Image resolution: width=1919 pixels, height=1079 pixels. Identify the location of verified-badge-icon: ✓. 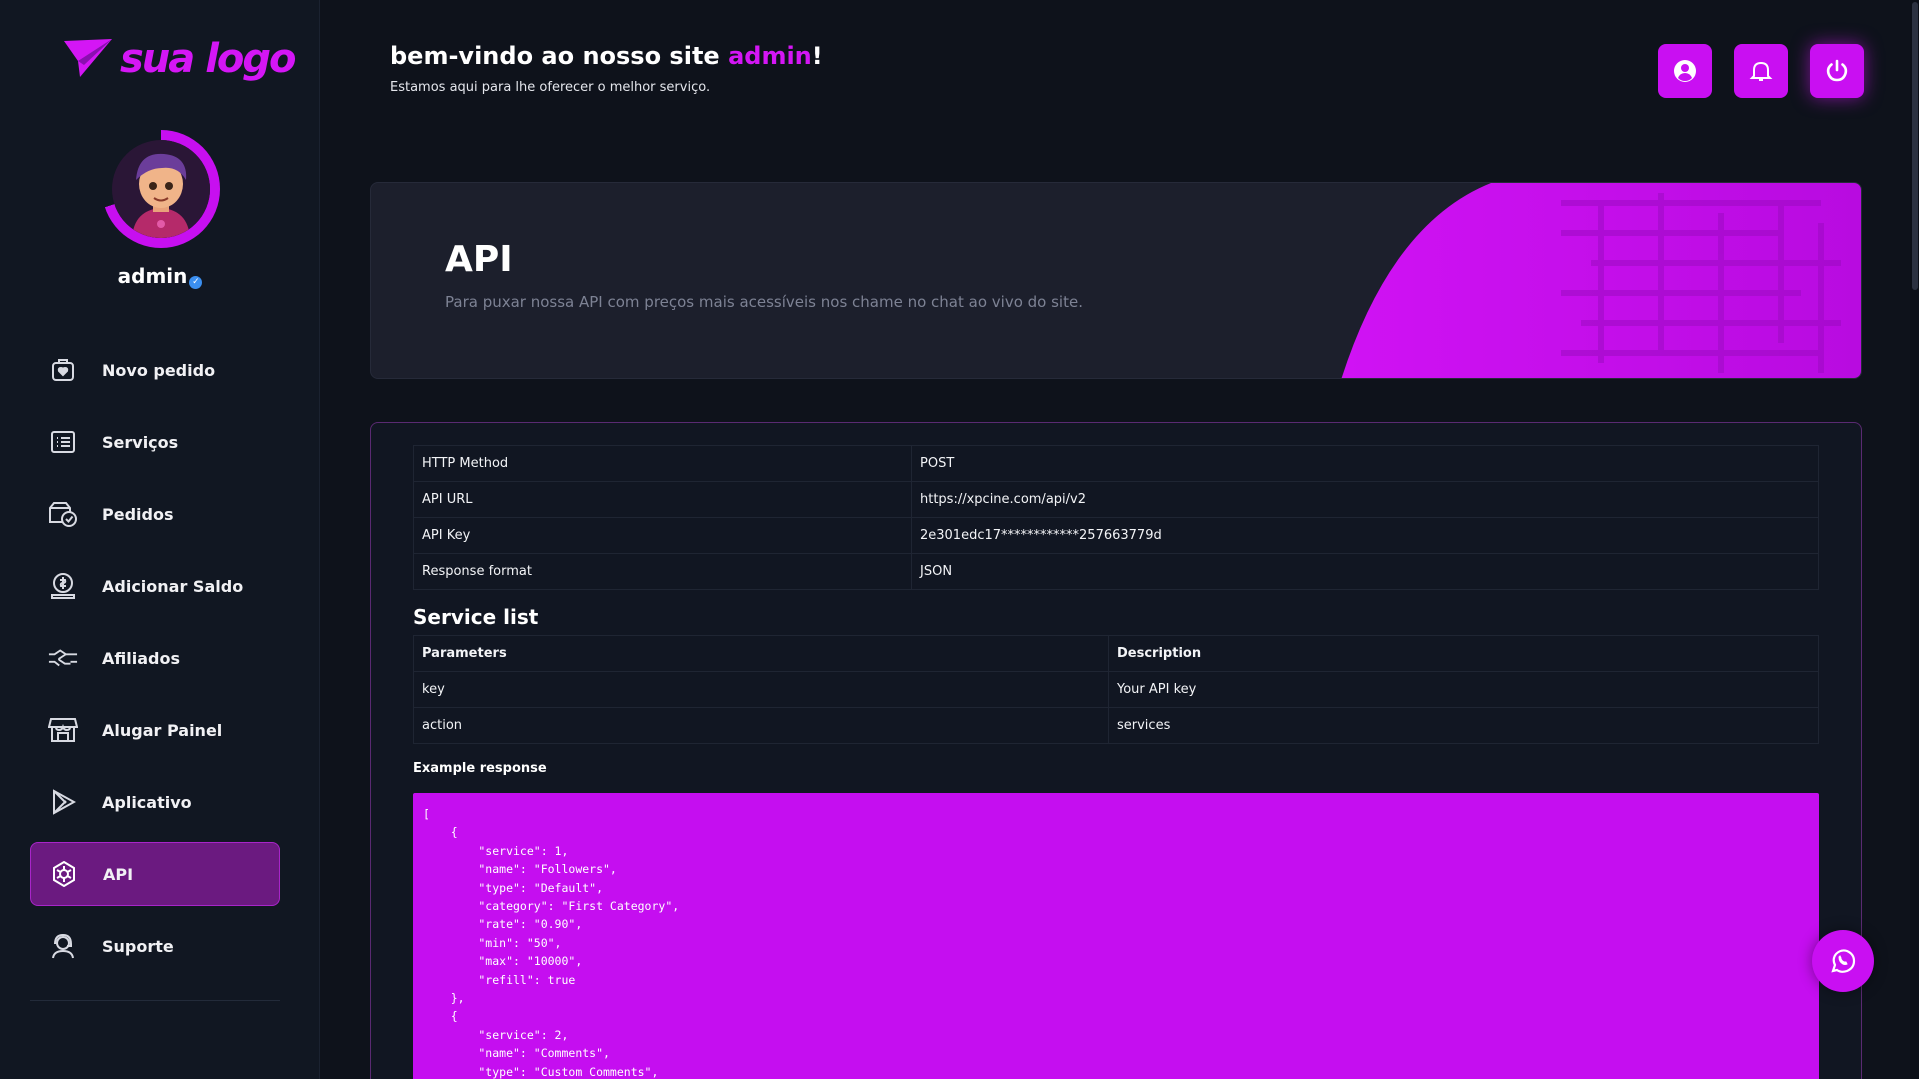
(196, 282).